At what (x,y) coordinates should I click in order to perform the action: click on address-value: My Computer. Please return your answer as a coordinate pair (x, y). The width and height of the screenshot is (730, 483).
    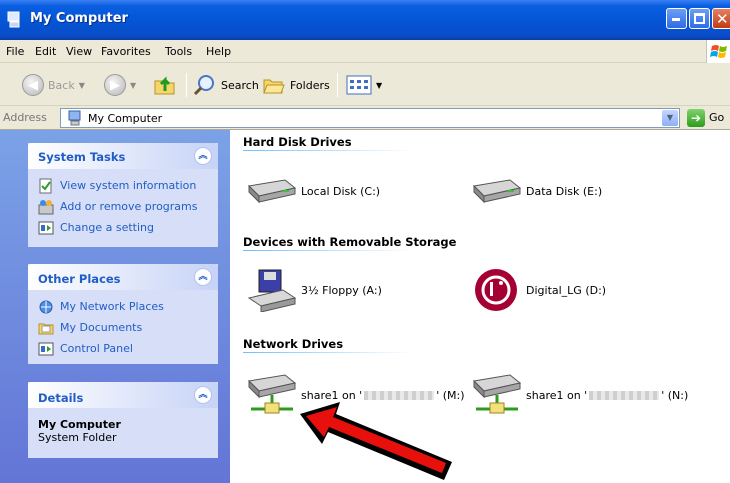
    Looking at the image, I should click on (125, 118).